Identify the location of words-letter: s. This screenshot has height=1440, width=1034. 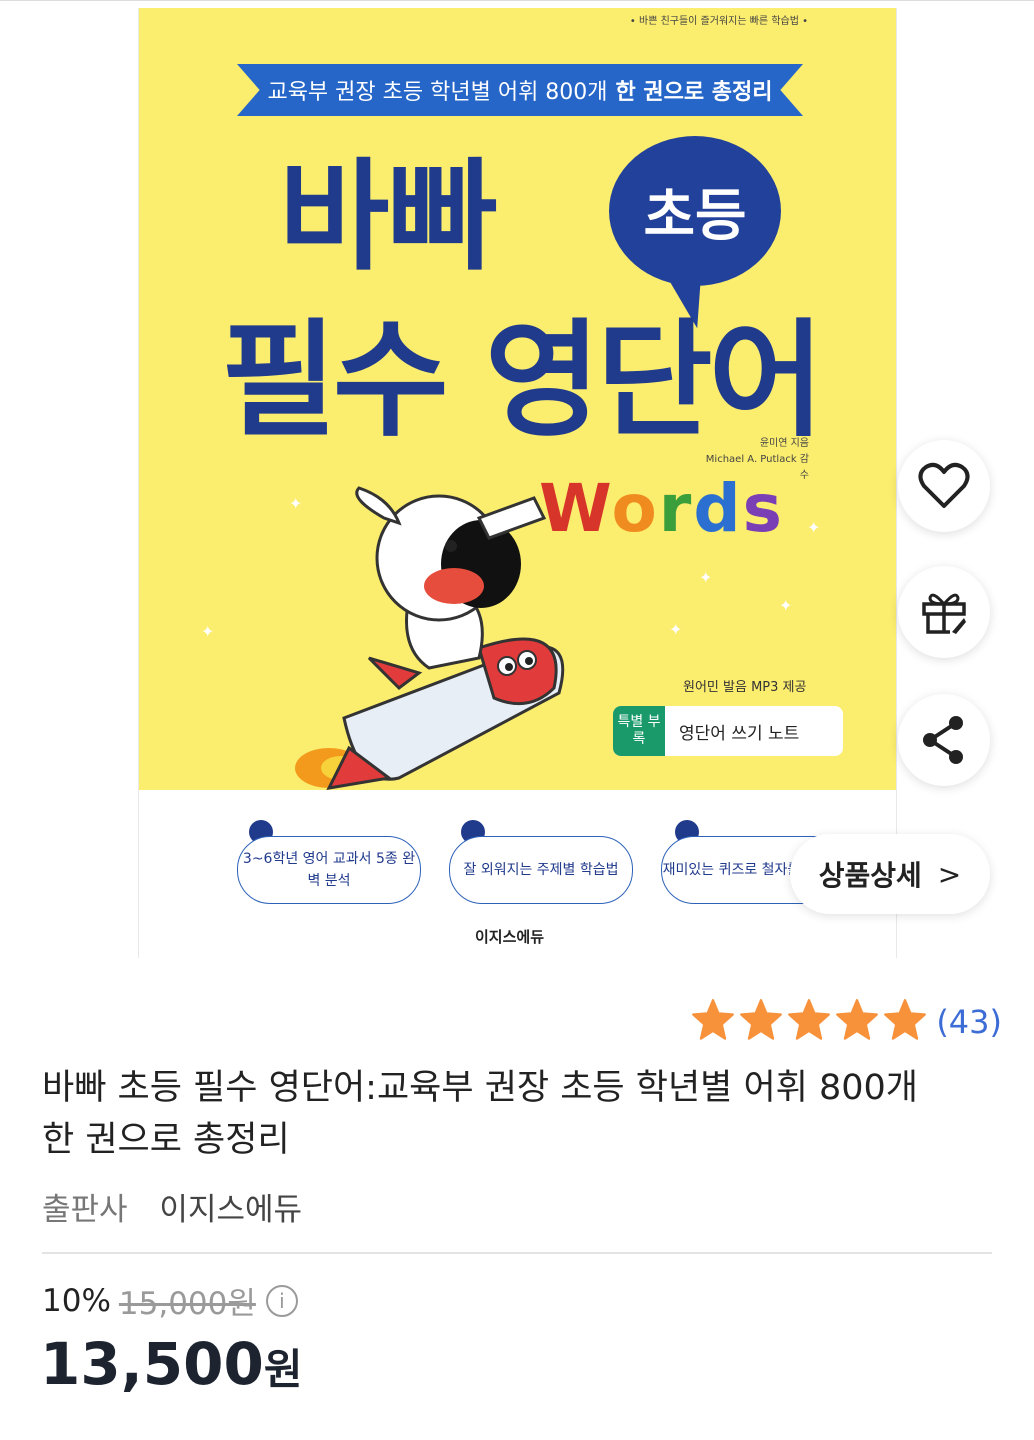
(763, 508).